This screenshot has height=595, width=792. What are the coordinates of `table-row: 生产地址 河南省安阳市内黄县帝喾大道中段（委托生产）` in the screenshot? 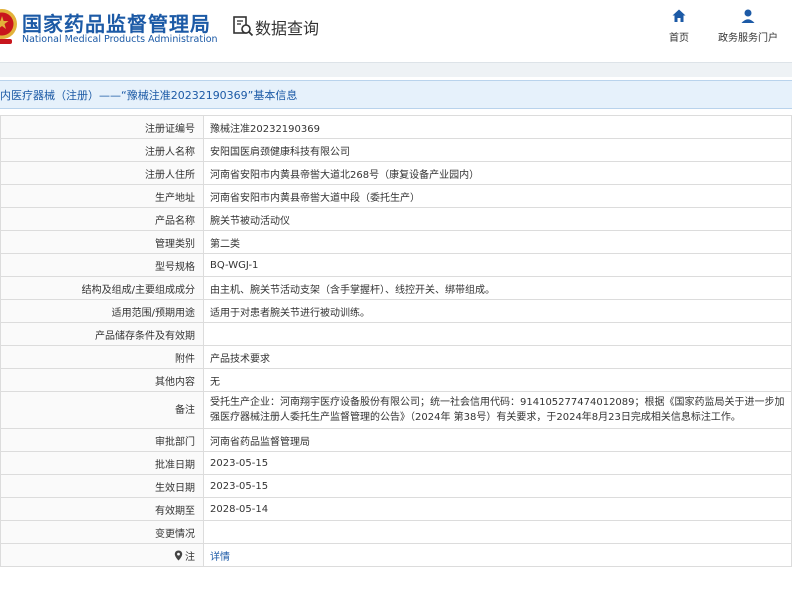 It's located at (396, 196).